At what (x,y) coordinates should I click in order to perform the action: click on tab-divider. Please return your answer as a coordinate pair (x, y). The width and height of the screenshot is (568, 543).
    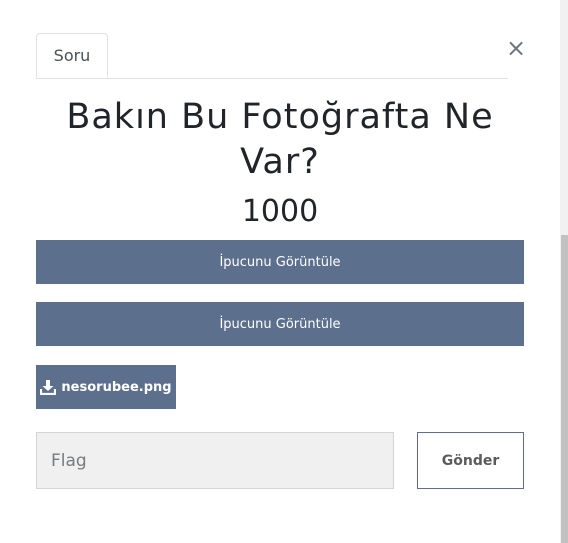
    Looking at the image, I should click on (272, 78).